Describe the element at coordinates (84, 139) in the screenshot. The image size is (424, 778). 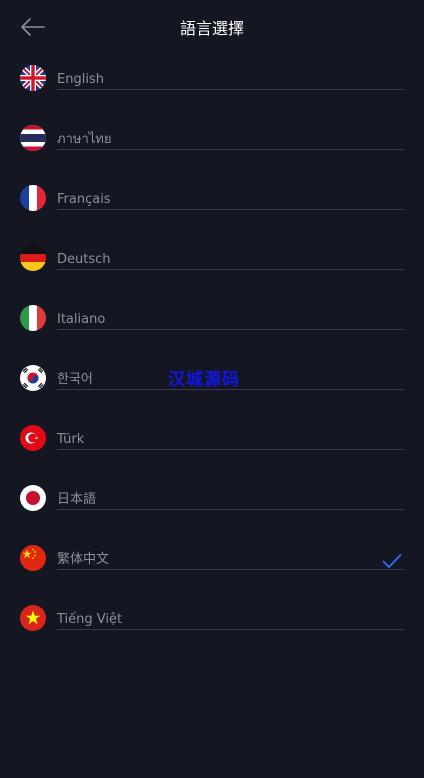
I see `language-label: ภาษาไทย` at that location.